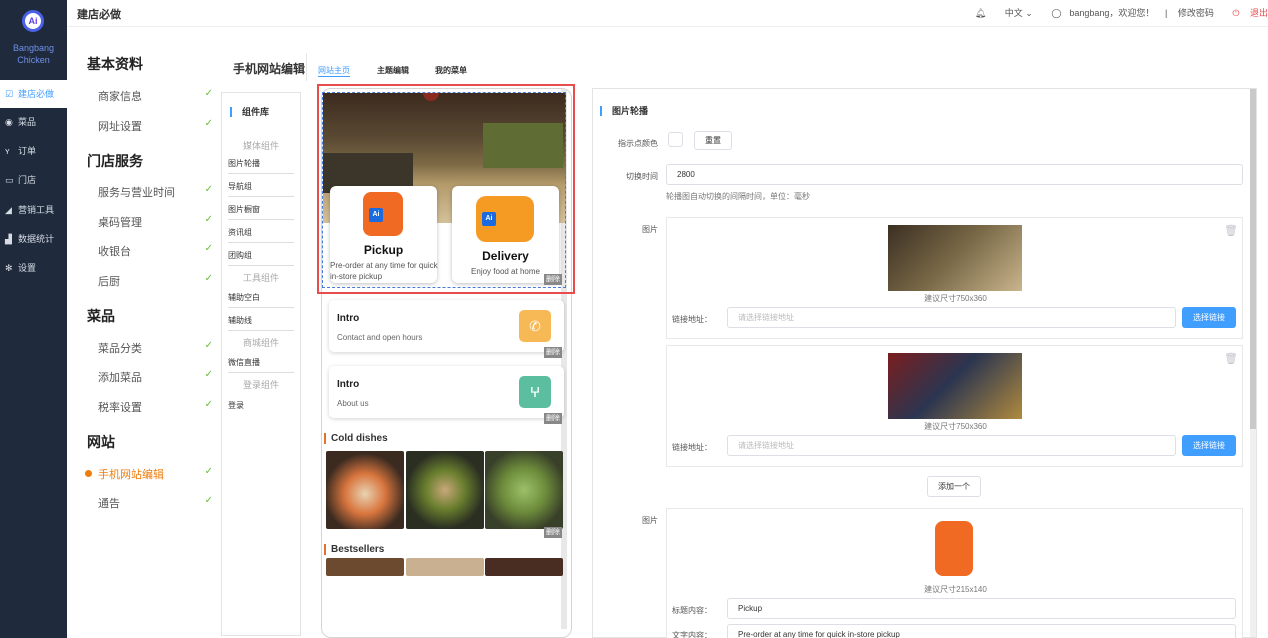 The height and width of the screenshot is (638, 1268). What do you see at coordinates (261, 365) in the screenshot?
I see `component-wechat-live: 微信直播` at bounding box center [261, 365].